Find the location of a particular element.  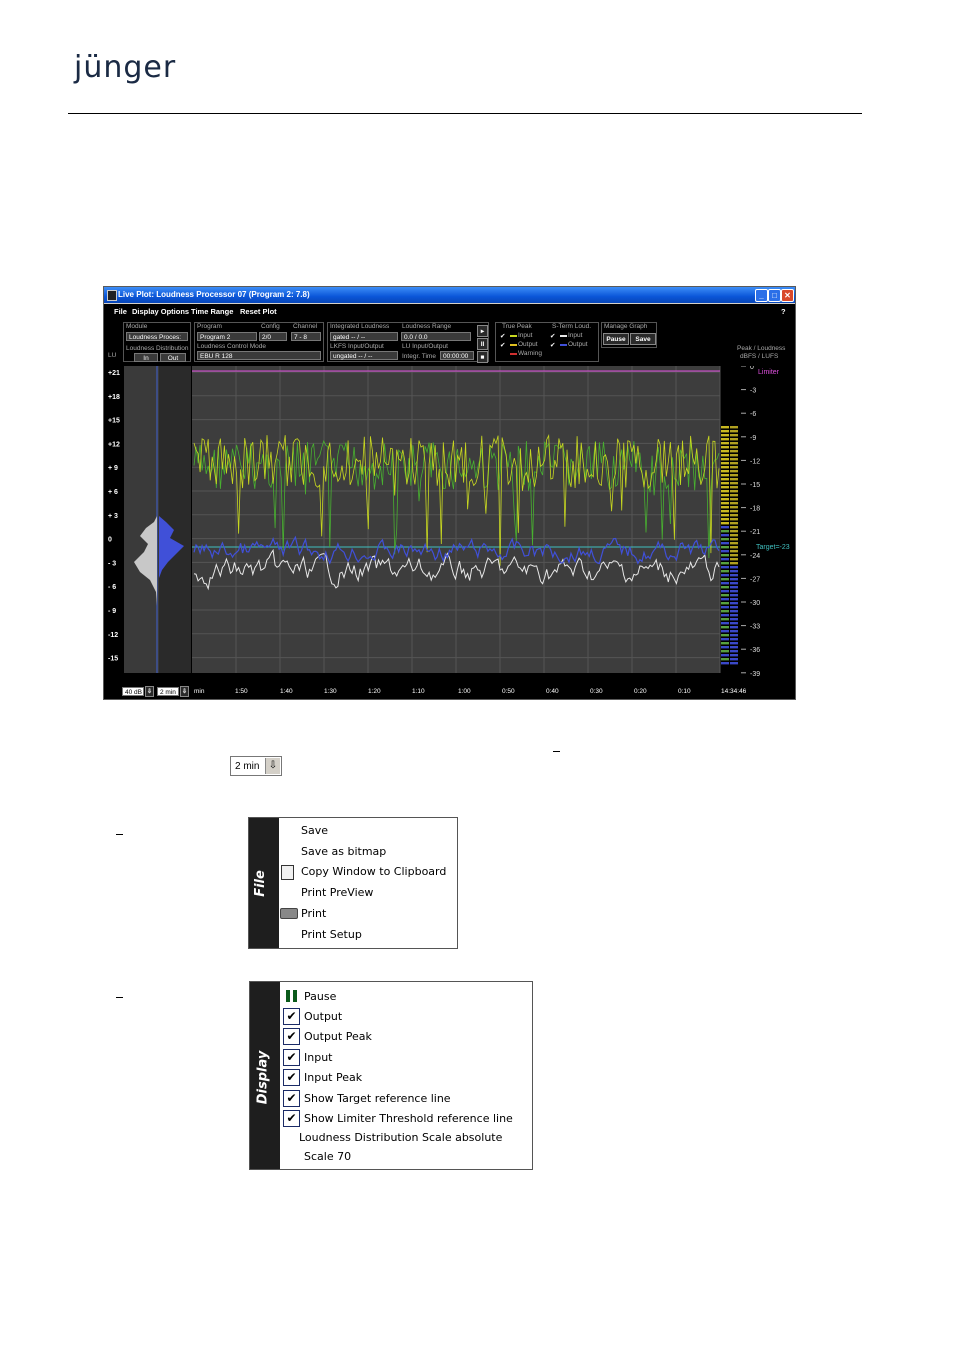

time-arrow-icon: ⇩ is located at coordinates (184, 691).